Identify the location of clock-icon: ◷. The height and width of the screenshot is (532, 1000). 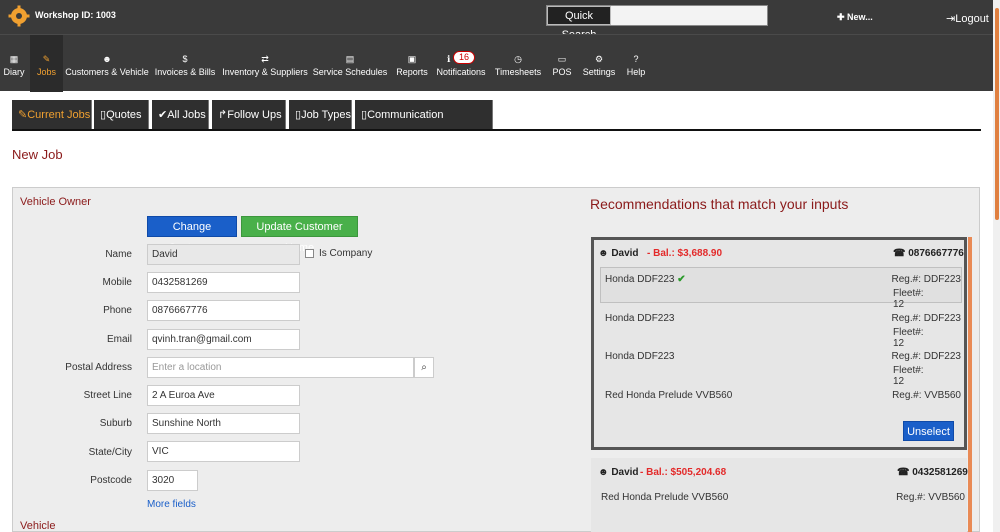
(518, 59).